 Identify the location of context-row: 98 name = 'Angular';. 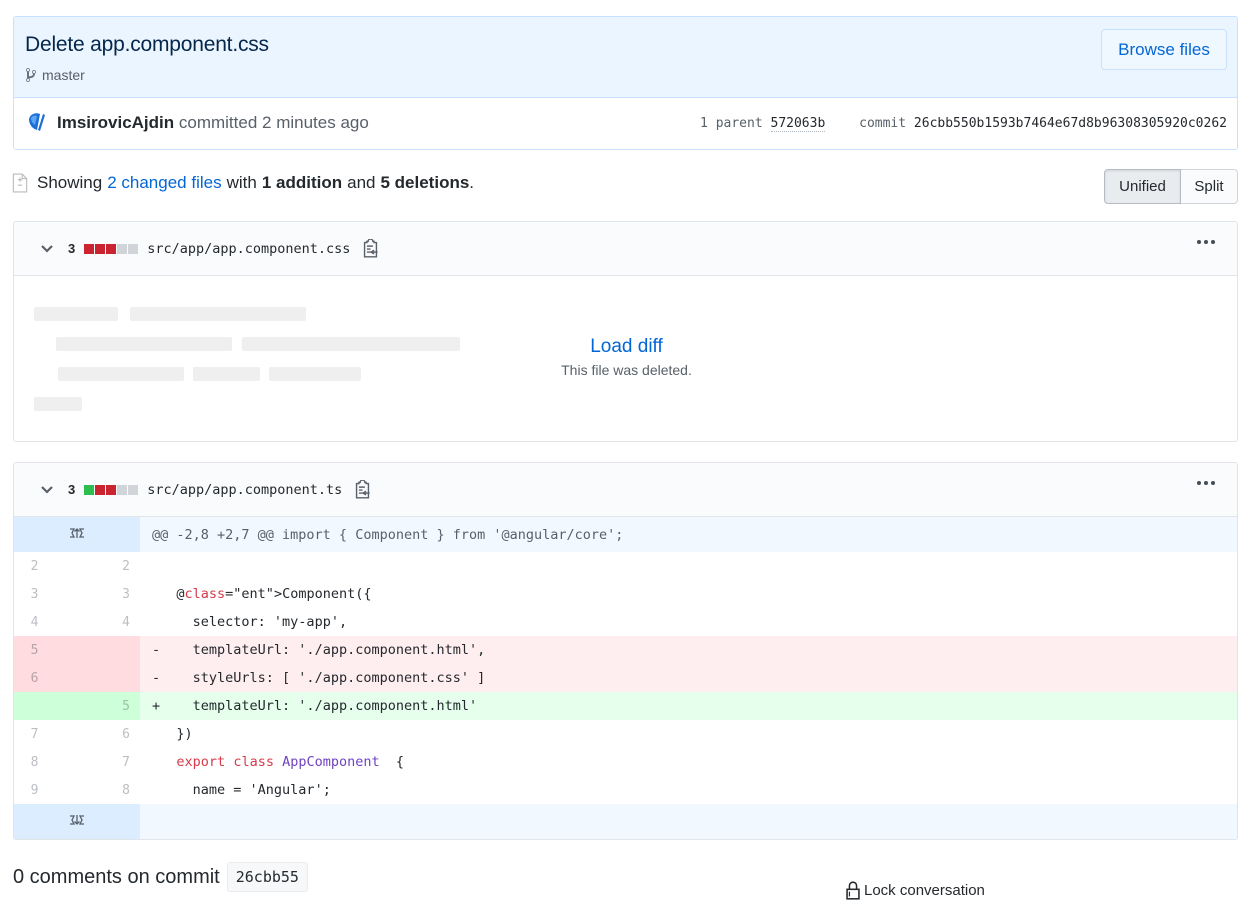
(625, 790).